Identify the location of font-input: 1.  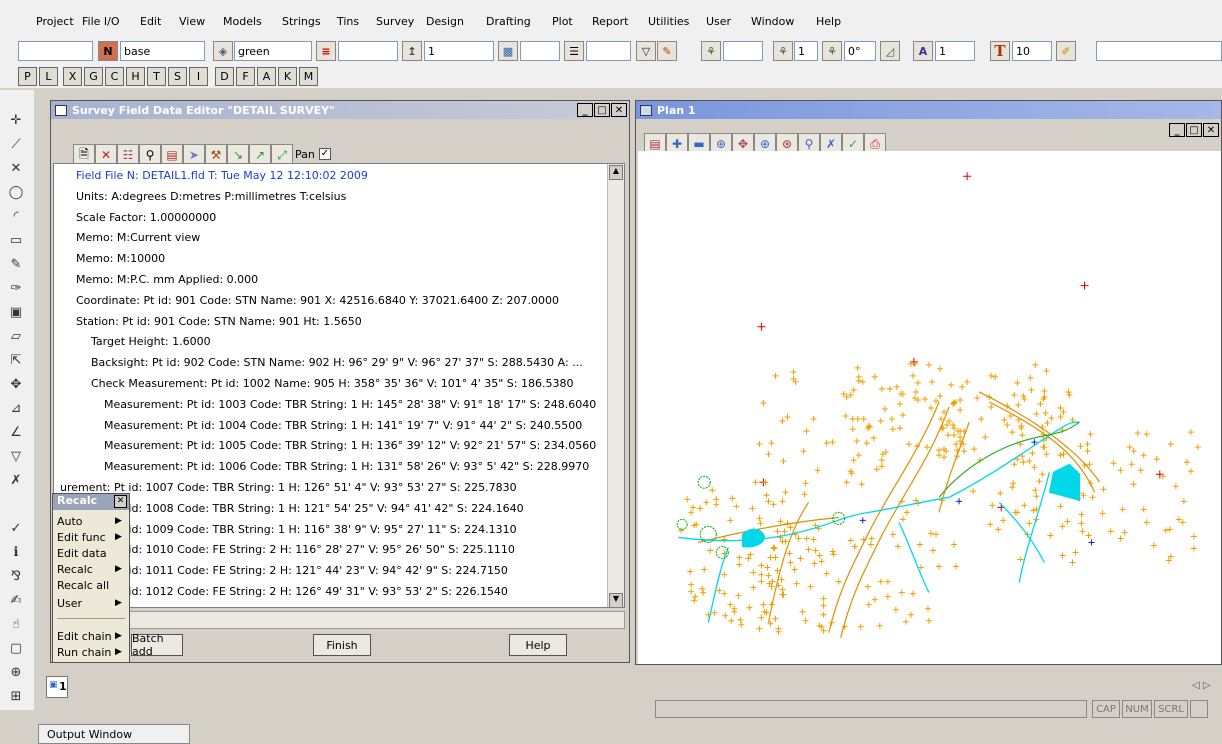
(955, 51).